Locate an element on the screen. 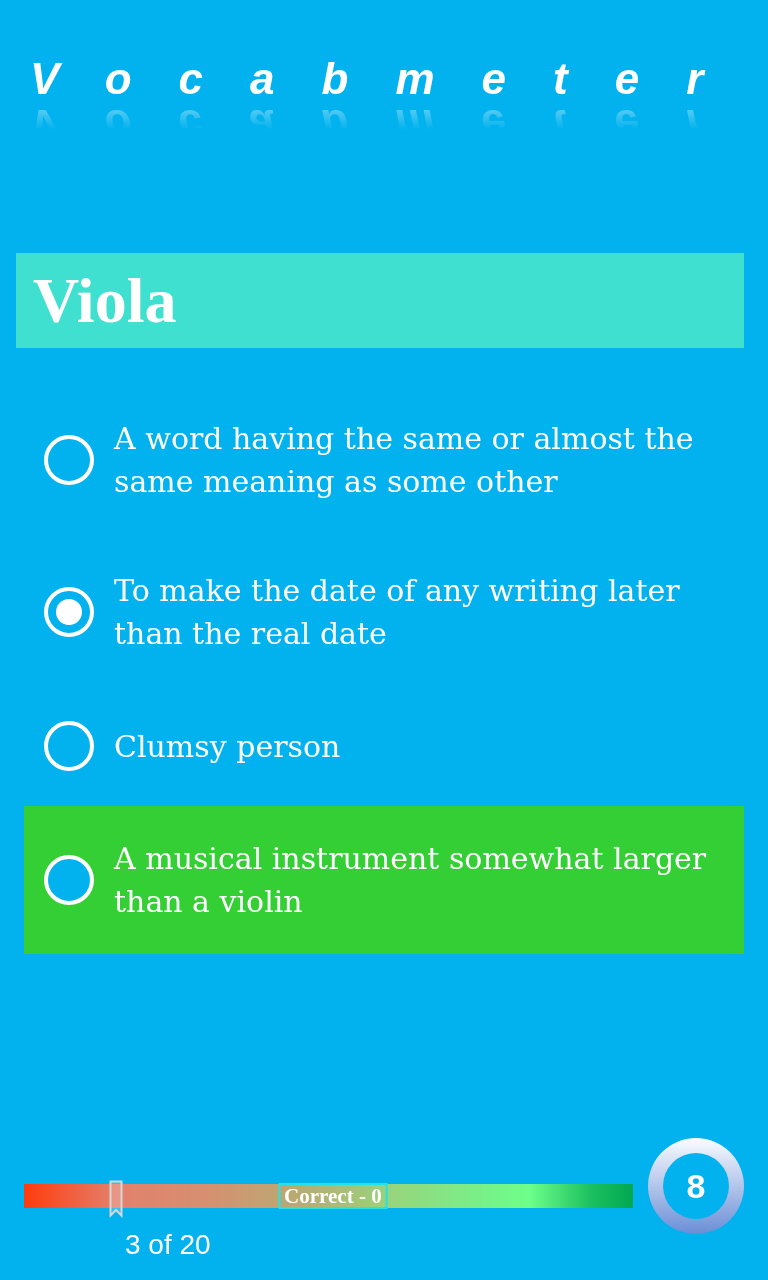 This screenshot has width=768, height=1280. score-label: Correct - 0 is located at coordinates (333, 1196).